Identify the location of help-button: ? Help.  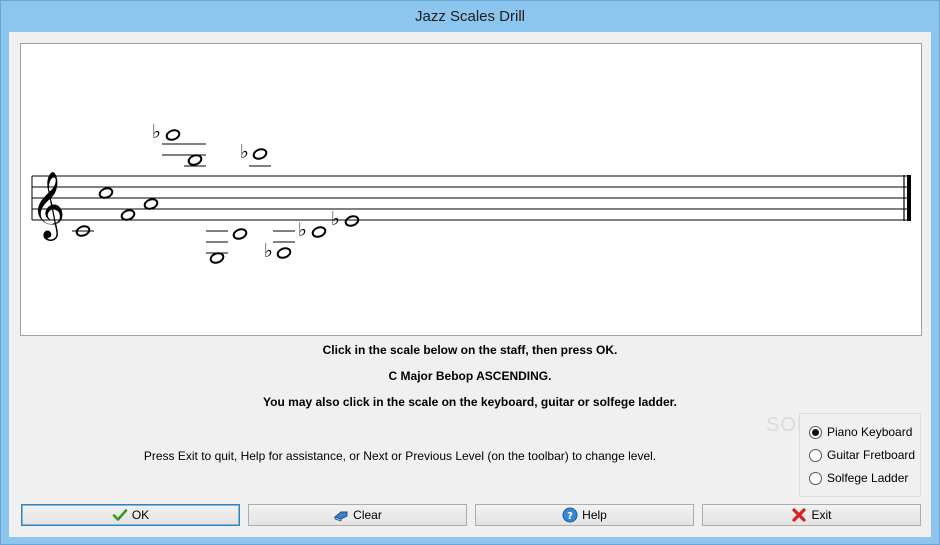
(584, 515).